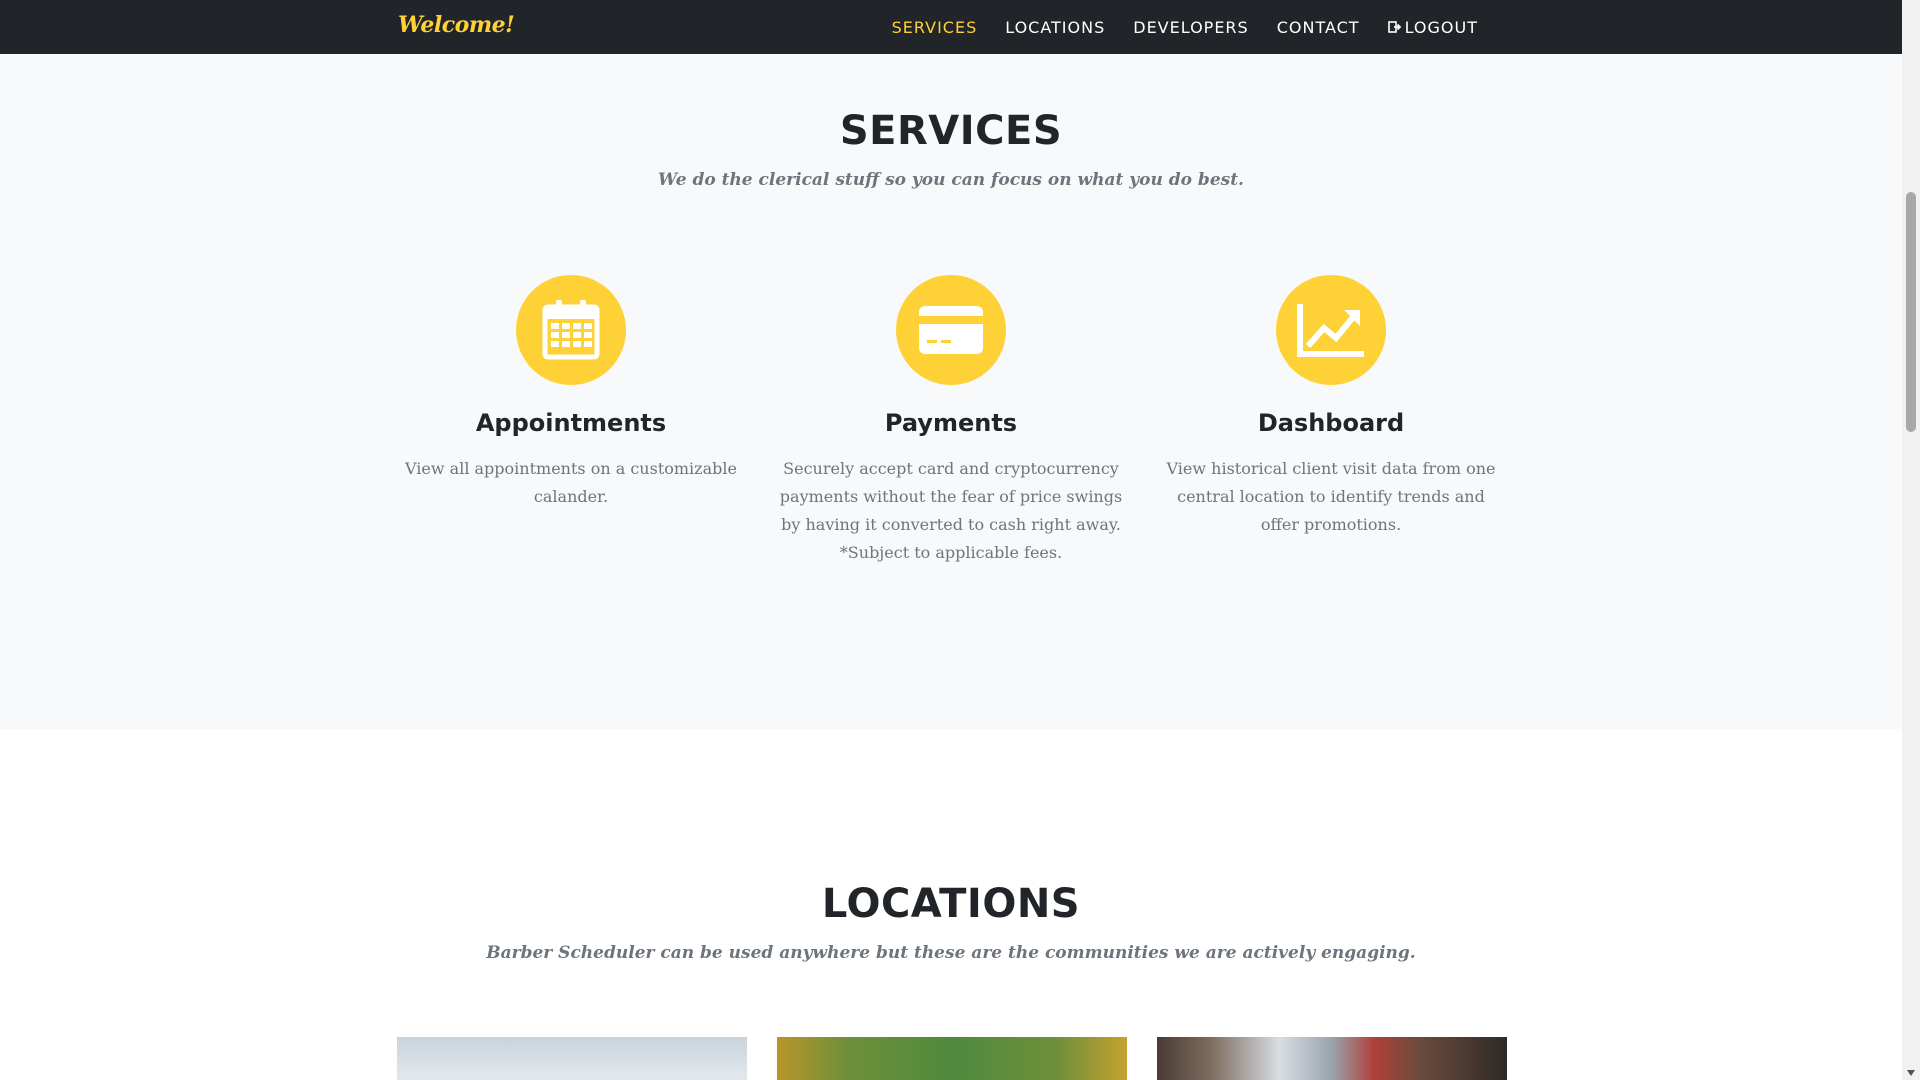  I want to click on nav-item-logout: LOGOUT, so click(1433, 27).